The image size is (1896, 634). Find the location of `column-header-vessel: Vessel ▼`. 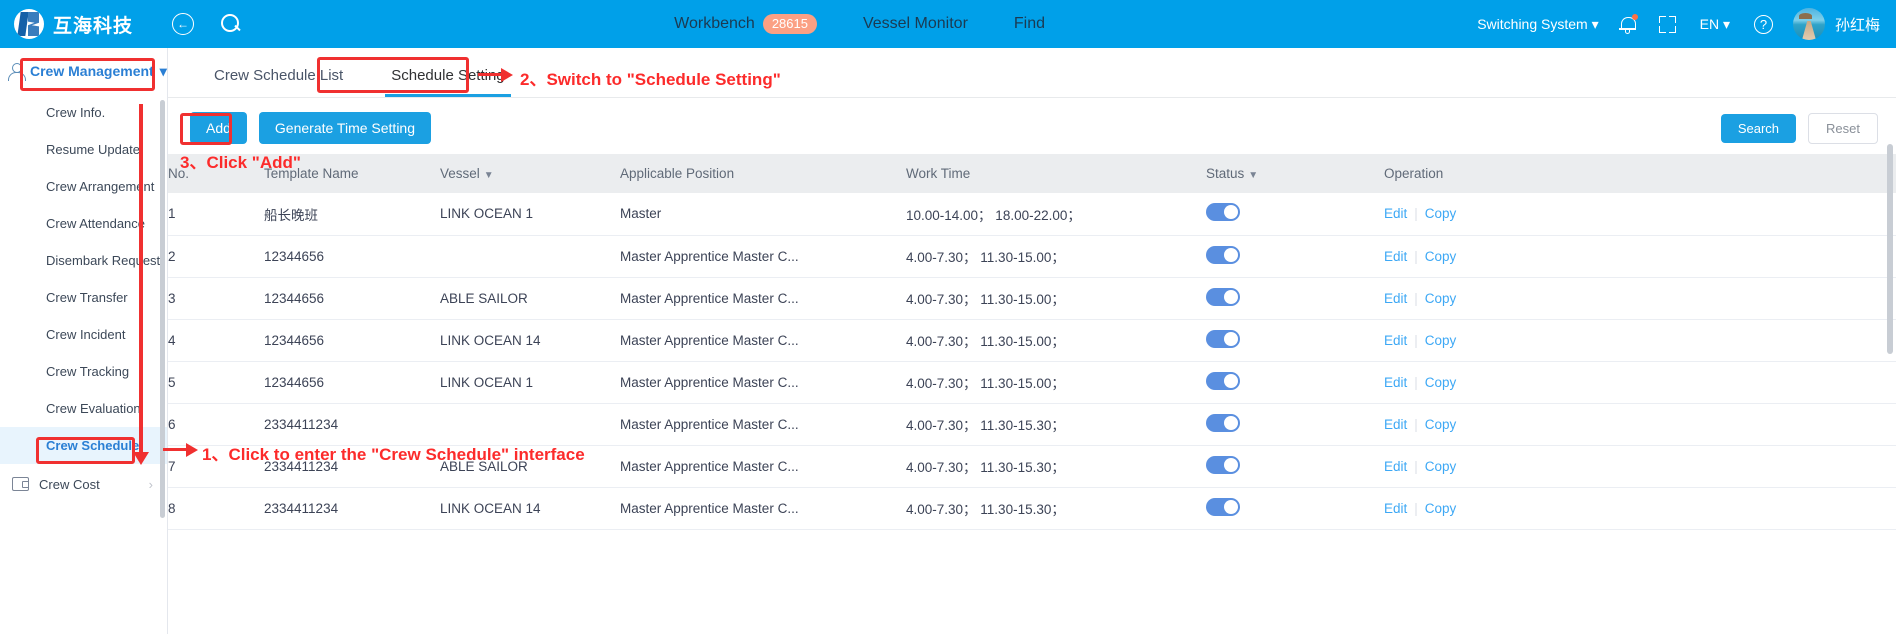

column-header-vessel: Vessel ▼ is located at coordinates (530, 173).